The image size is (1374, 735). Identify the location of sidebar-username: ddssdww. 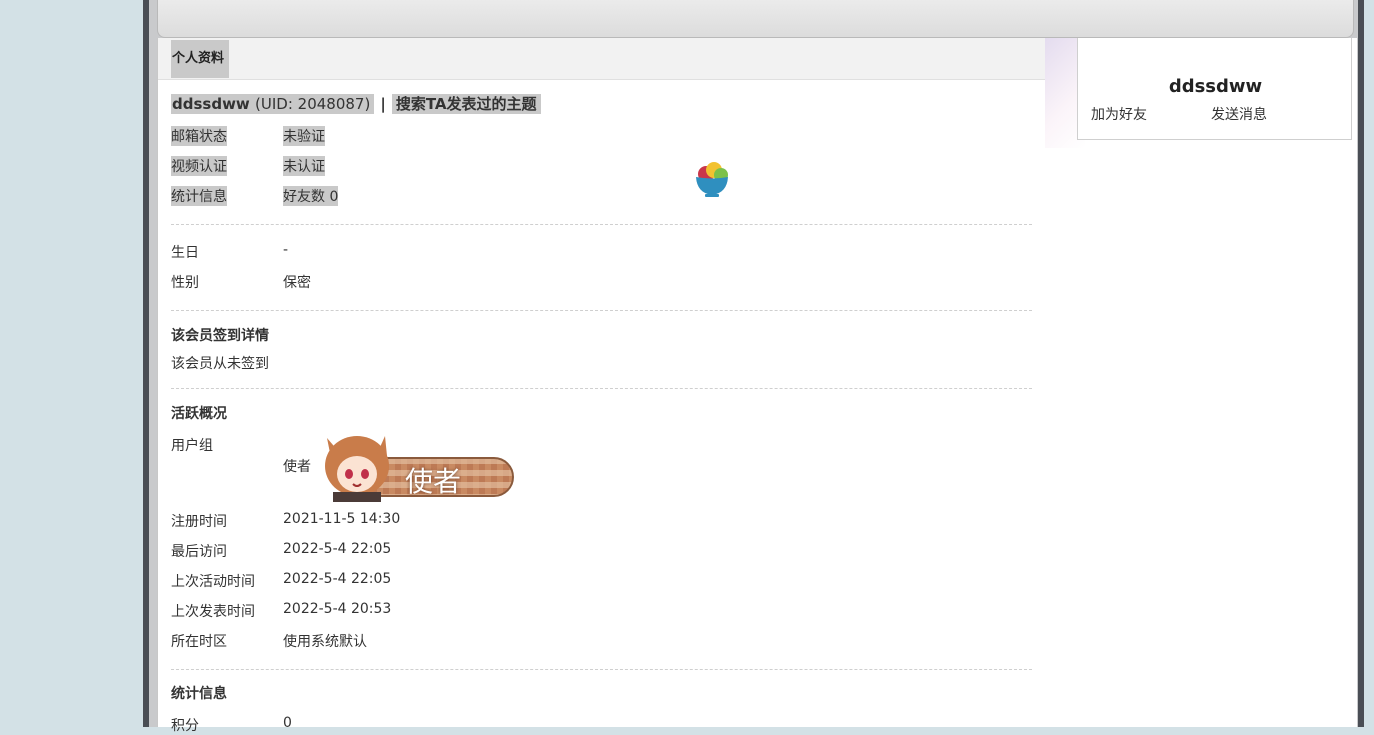
(1215, 86).